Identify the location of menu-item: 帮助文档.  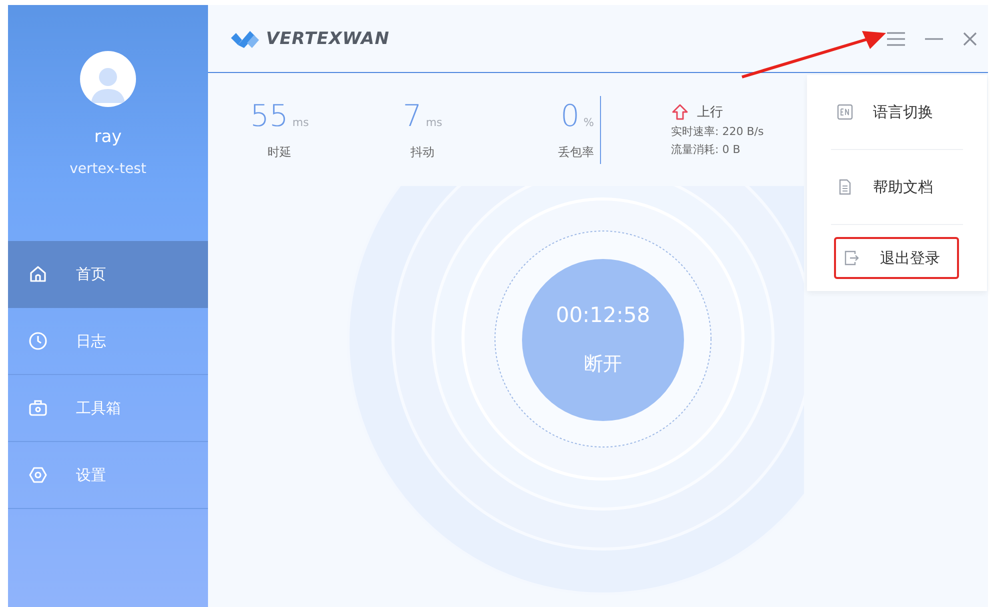
(897, 187).